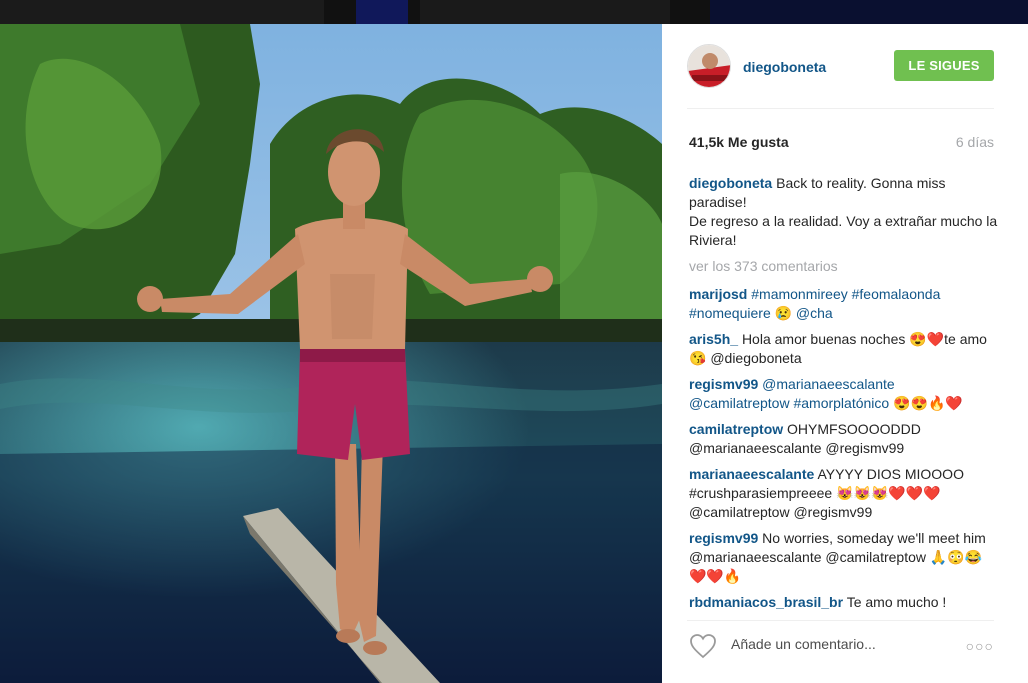  Describe the element at coordinates (739, 142) in the screenshot. I see `likes-count: 41,5k Me gusta` at that location.